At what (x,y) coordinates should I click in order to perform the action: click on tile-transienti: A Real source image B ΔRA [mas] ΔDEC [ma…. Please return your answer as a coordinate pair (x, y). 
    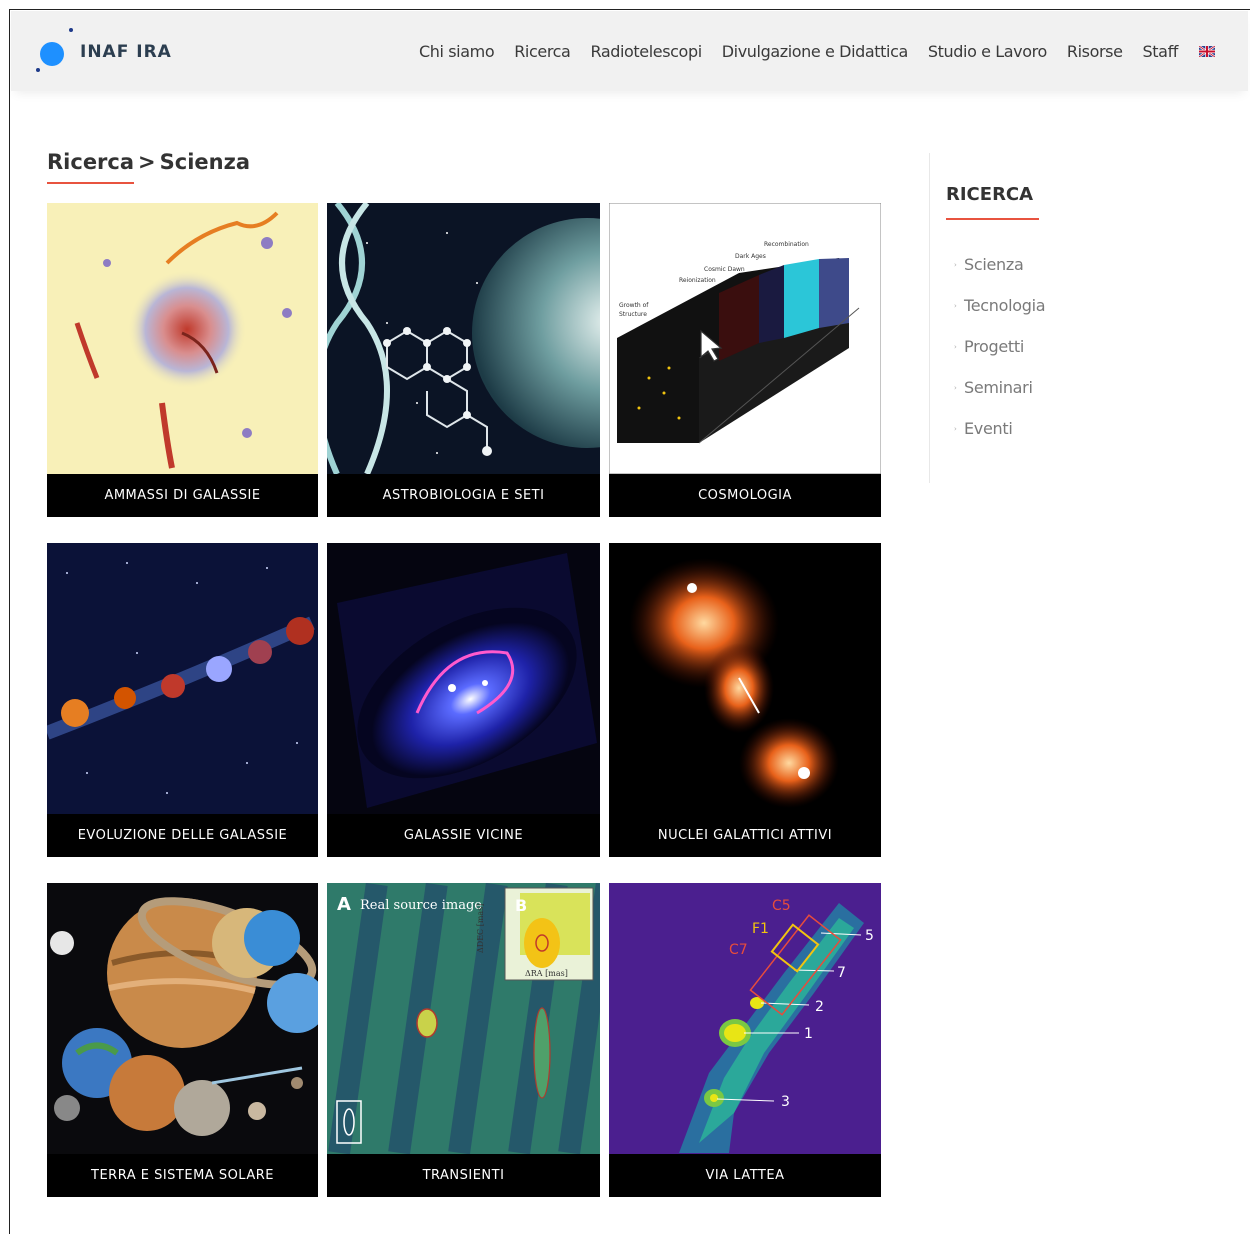
    Looking at the image, I should click on (463, 1040).